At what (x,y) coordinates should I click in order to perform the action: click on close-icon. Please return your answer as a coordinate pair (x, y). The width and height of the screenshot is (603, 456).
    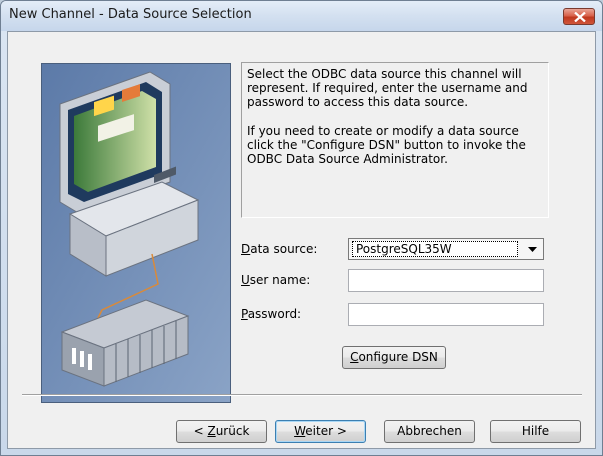
    Looking at the image, I should click on (580, 17).